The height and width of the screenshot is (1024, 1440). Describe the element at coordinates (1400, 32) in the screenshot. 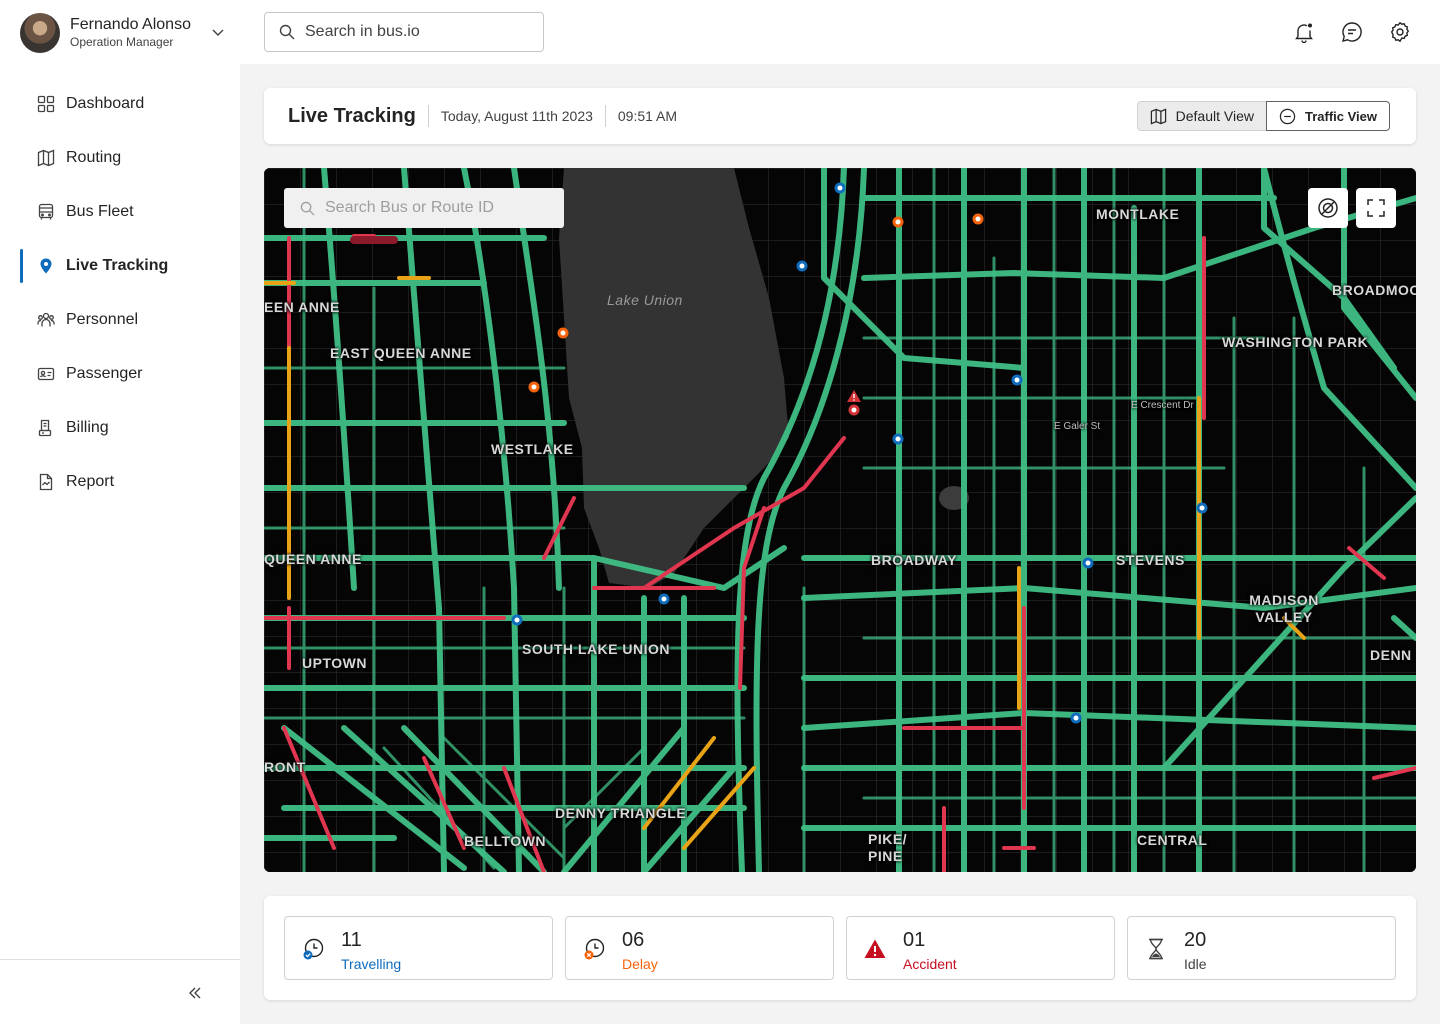

I see `gear-icon` at that location.